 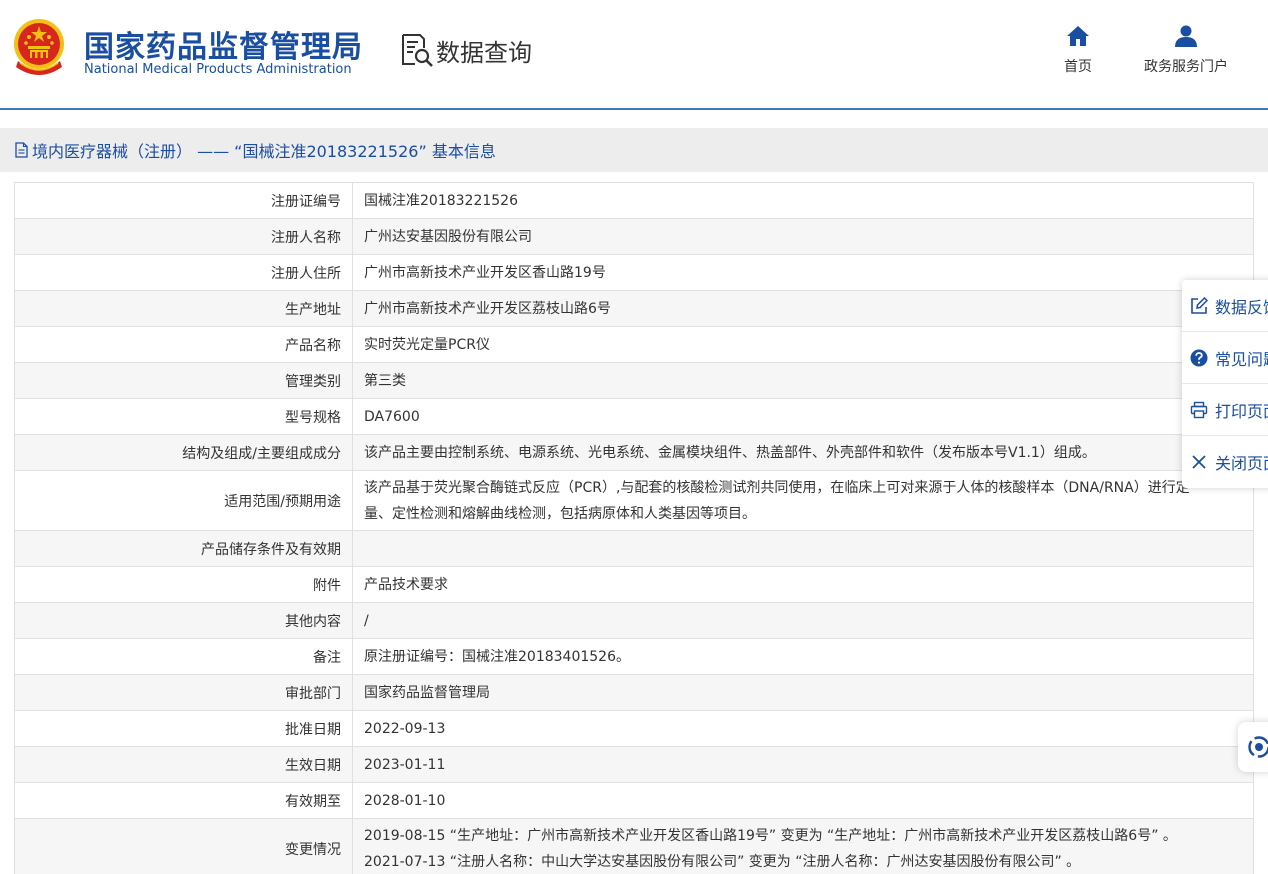 What do you see at coordinates (1241, 463) in the screenshot?
I see `close-label: 关闭页面` at bounding box center [1241, 463].